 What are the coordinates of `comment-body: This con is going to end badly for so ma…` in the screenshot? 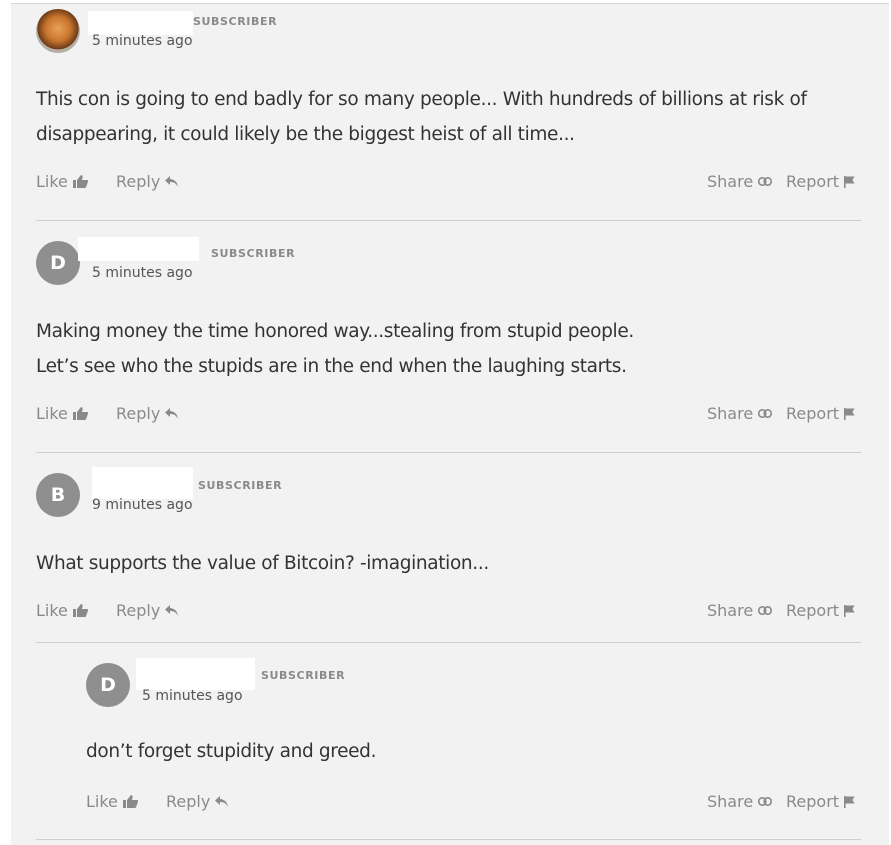 It's located at (421, 117).